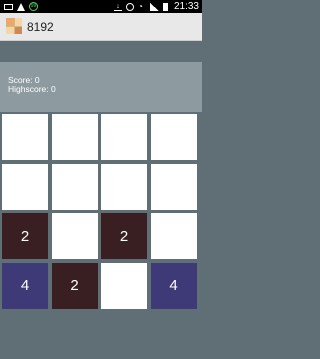 This screenshot has width=320, height=359. Describe the element at coordinates (14, 26) in the screenshot. I see `app-logo-icon` at that location.